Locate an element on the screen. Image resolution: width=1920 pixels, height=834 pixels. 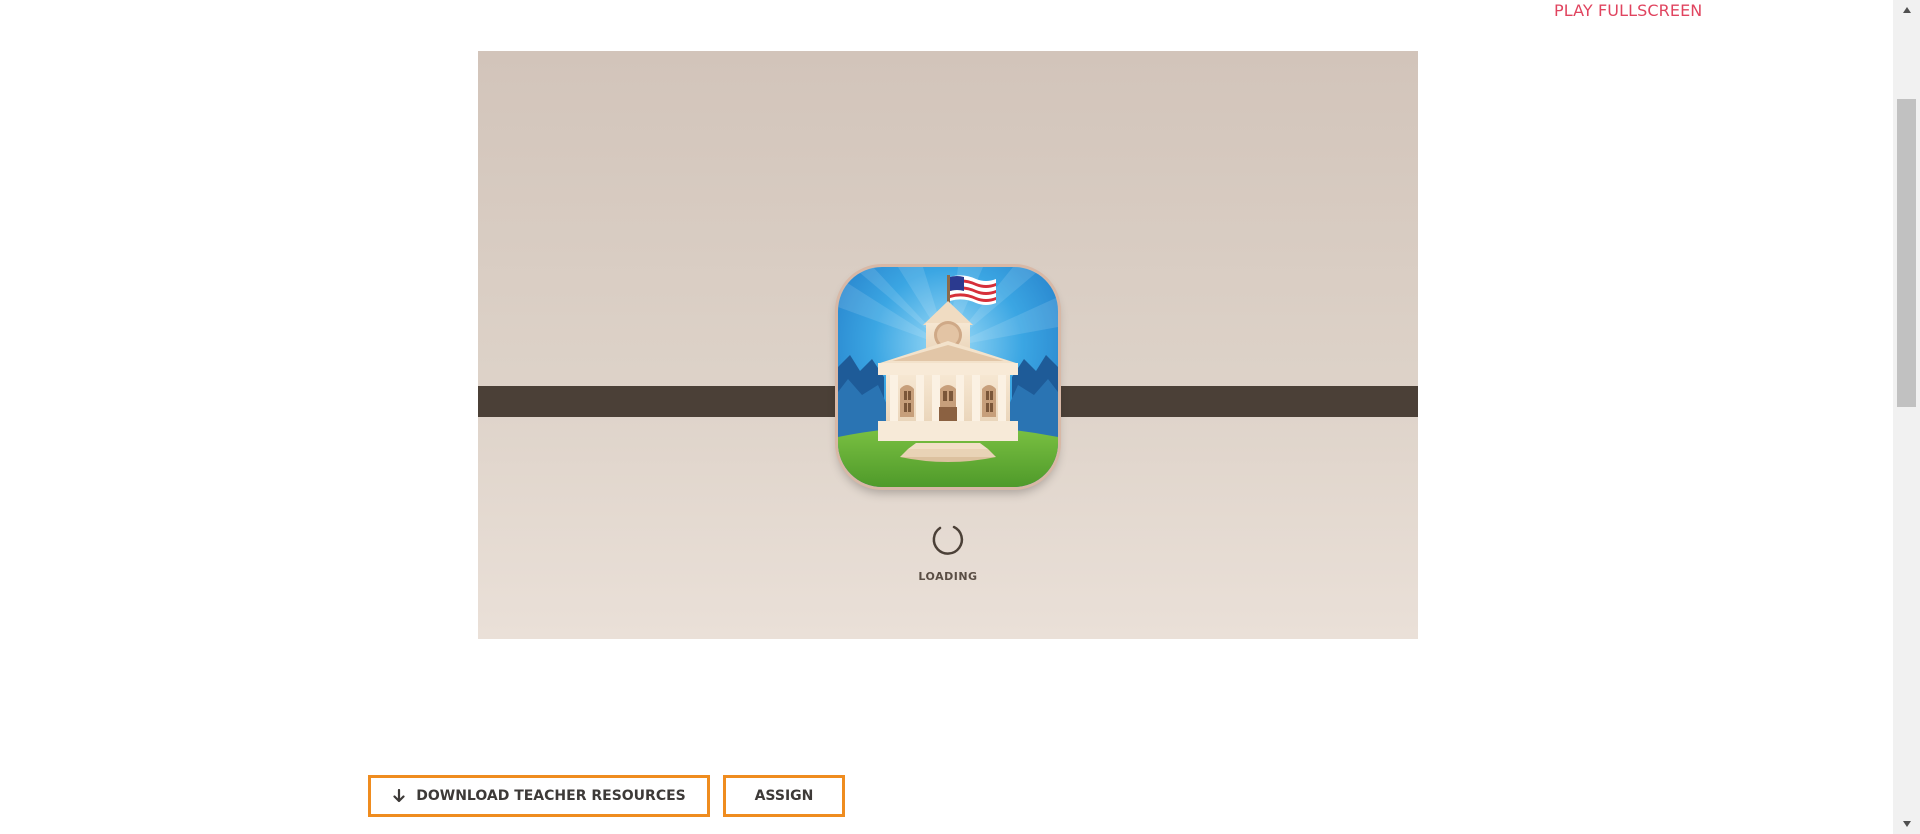
scroll-down-icon is located at coordinates (1906, 824).